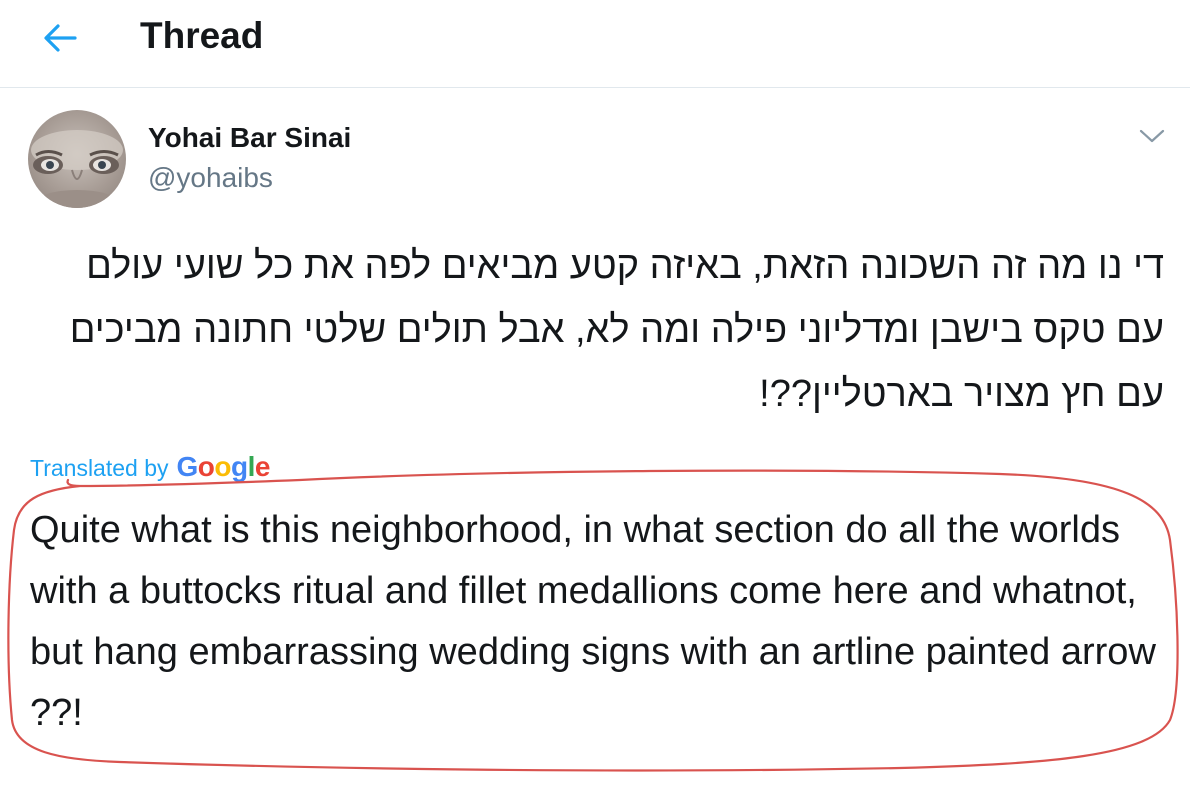 The width and height of the screenshot is (1190, 787). What do you see at coordinates (239, 466) in the screenshot?
I see `google-logo-letter: g` at bounding box center [239, 466].